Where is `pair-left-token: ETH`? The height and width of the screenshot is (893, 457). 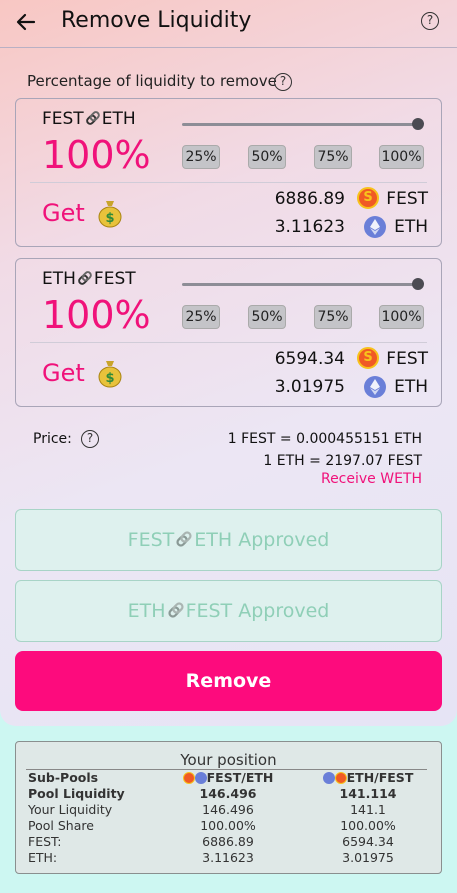 pair-left-token: ETH is located at coordinates (59, 279).